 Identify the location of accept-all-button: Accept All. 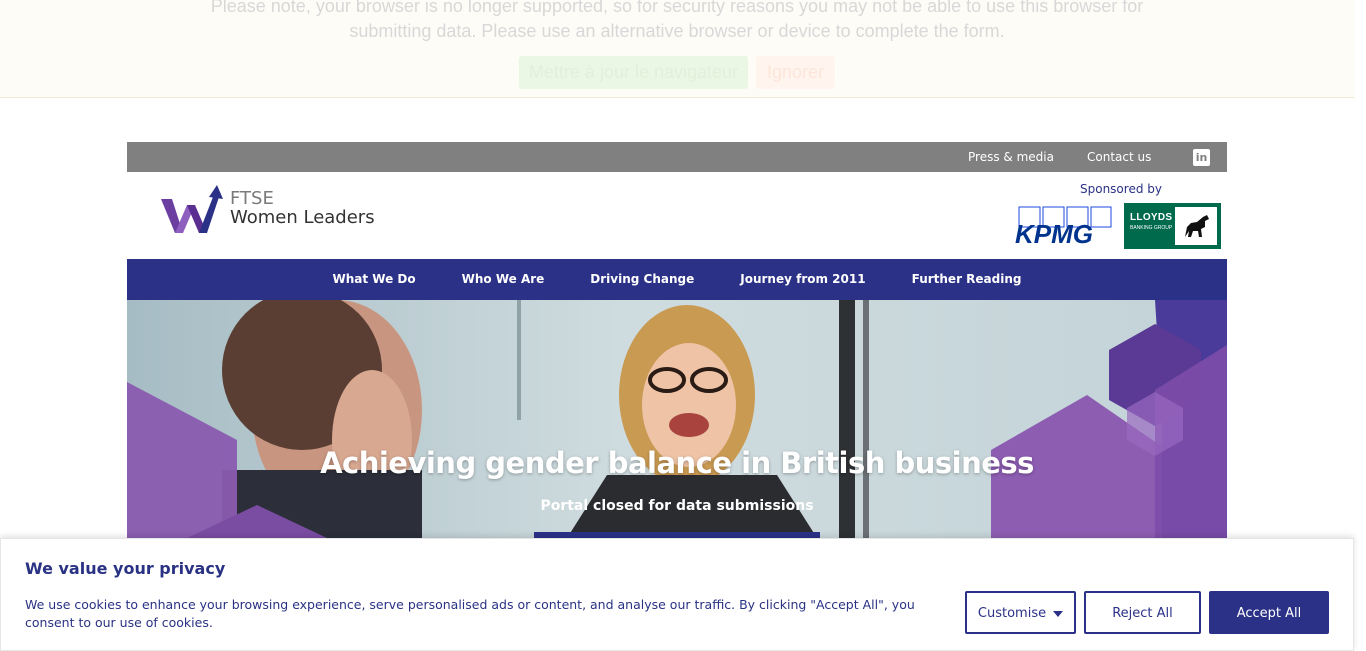
(1269, 612).